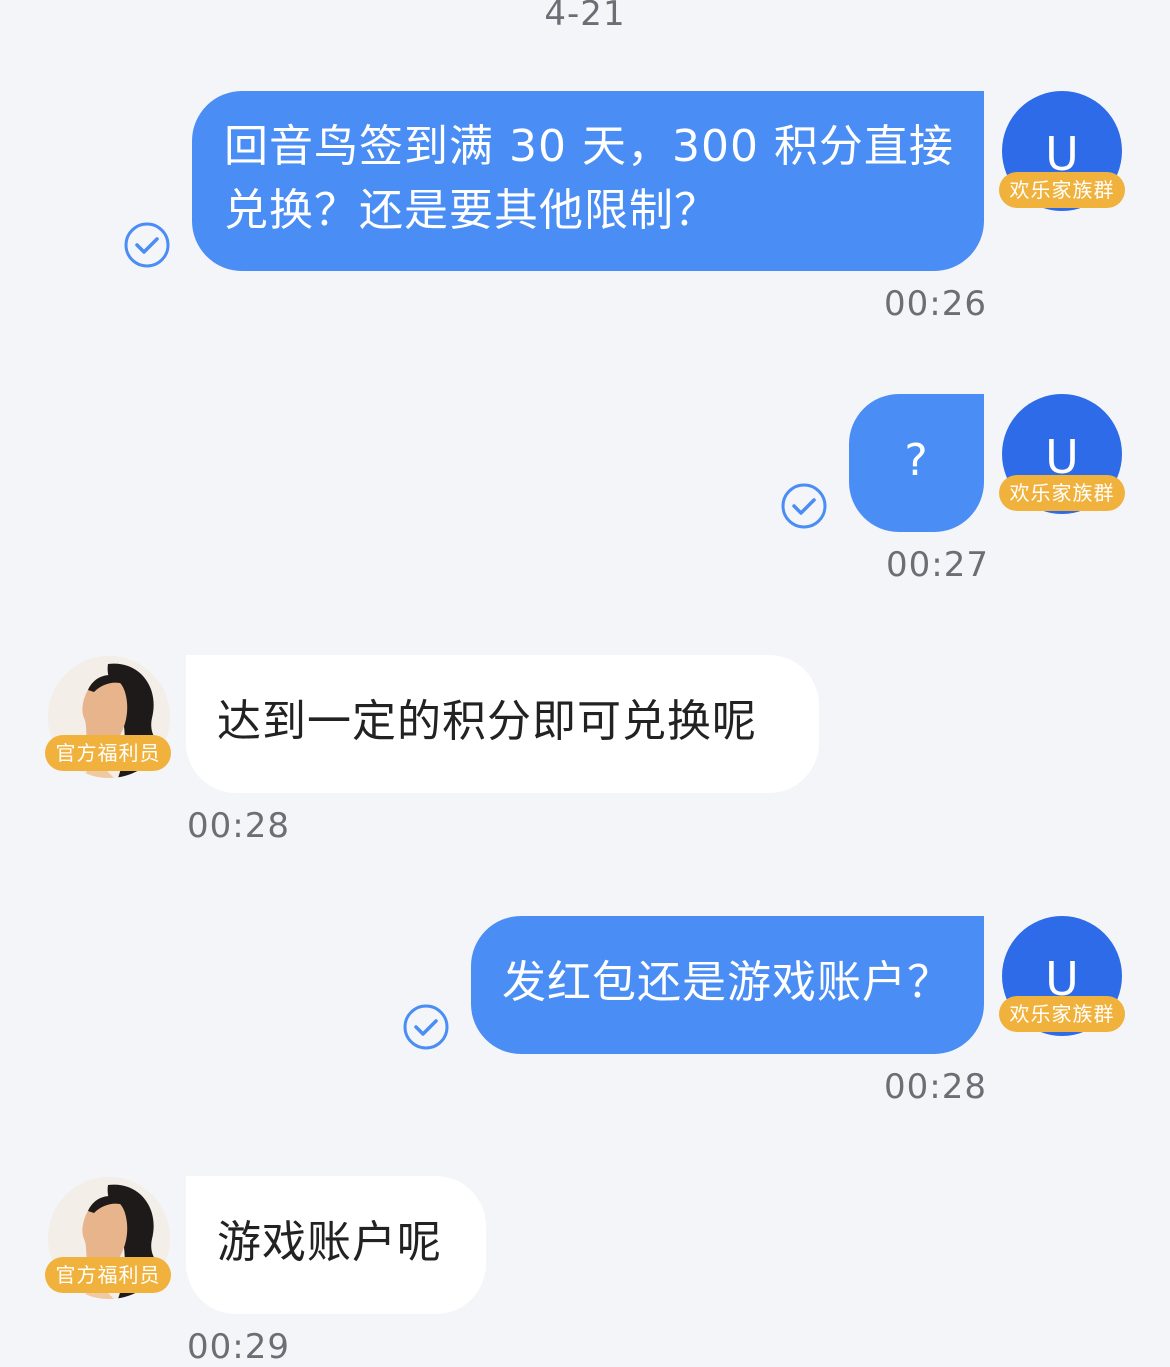 The width and height of the screenshot is (1170, 1367). I want to click on message-time: 00:29, so click(238, 1347).